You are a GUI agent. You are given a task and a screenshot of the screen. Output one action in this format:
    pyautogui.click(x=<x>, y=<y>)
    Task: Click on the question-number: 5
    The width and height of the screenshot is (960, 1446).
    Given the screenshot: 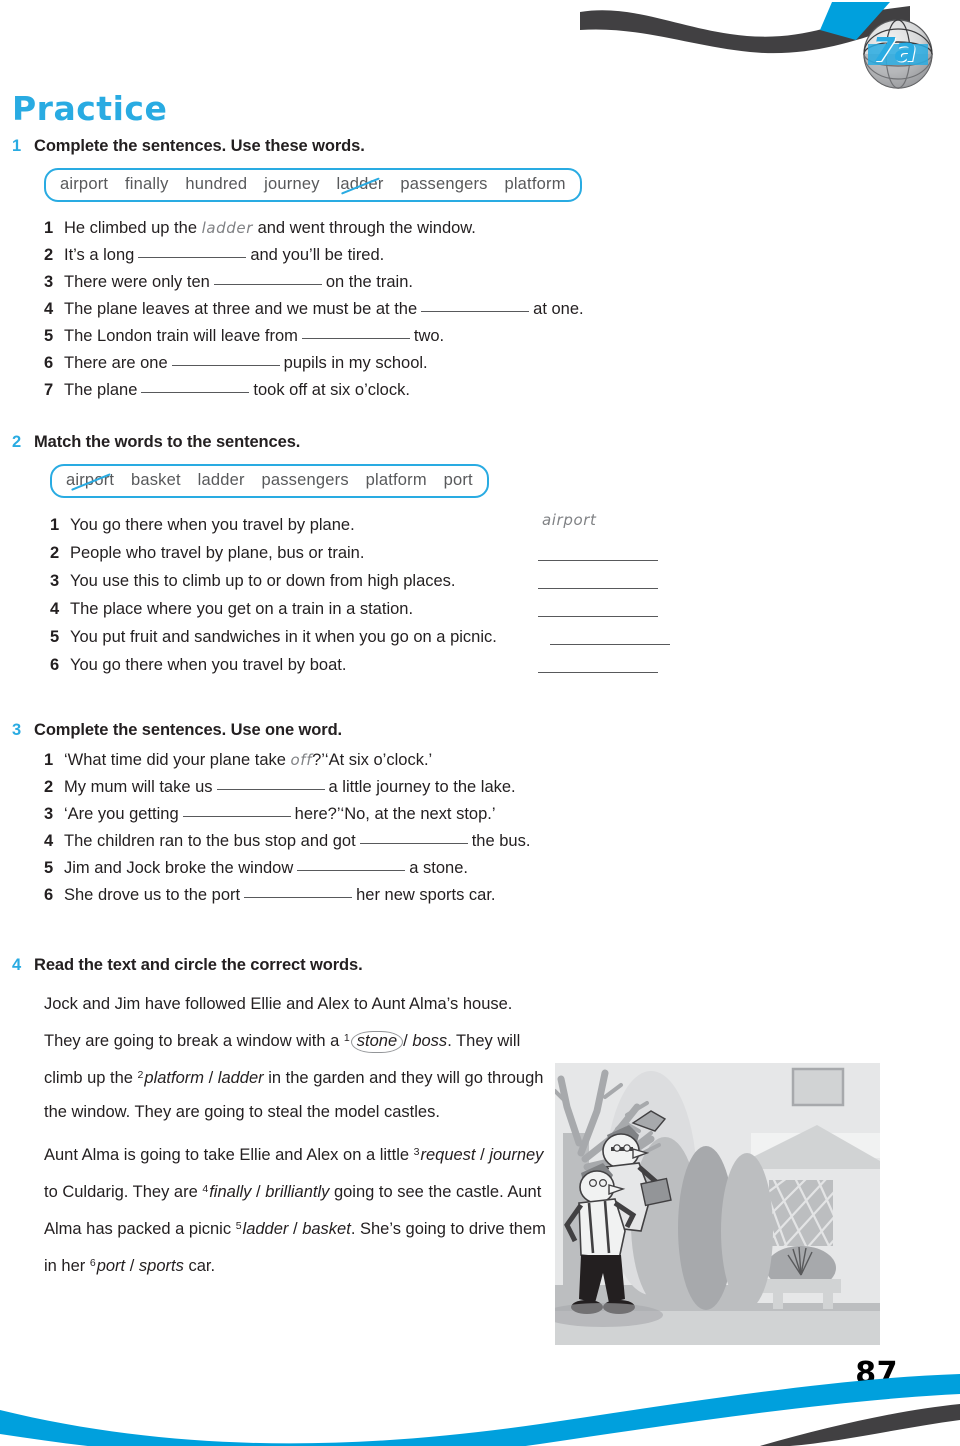 What is the action you would take?
    pyautogui.click(x=49, y=336)
    